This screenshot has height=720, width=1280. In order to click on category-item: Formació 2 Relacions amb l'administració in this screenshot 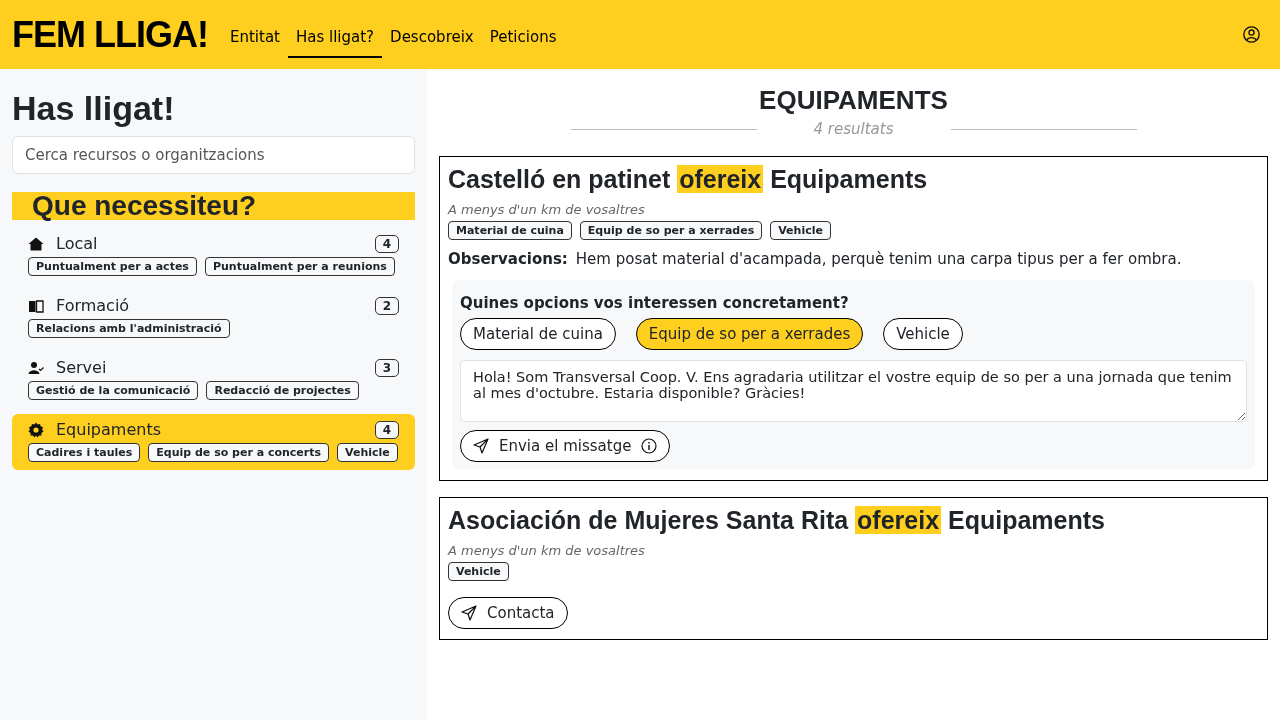, I will do `click(213, 318)`.